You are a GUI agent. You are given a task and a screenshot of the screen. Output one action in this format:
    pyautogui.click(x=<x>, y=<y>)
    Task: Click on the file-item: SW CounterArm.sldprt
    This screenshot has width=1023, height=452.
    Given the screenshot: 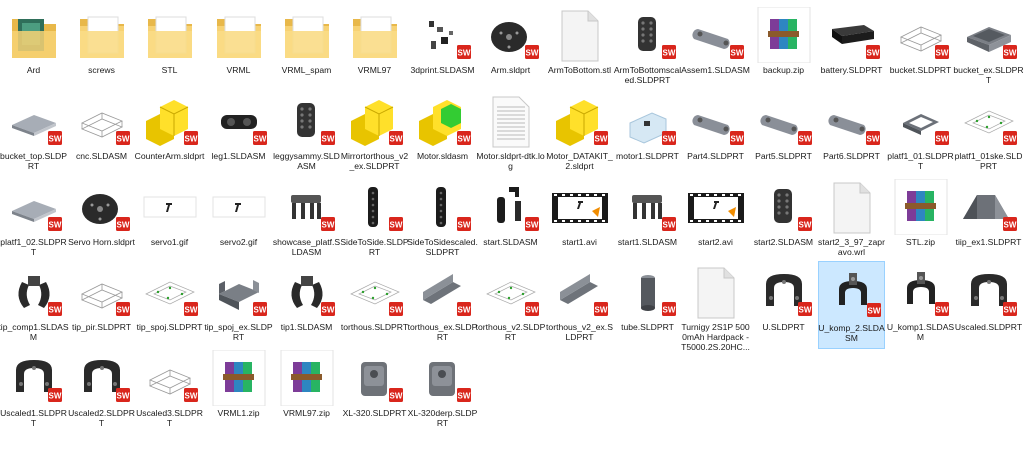 What is the action you would take?
    pyautogui.click(x=169, y=134)
    